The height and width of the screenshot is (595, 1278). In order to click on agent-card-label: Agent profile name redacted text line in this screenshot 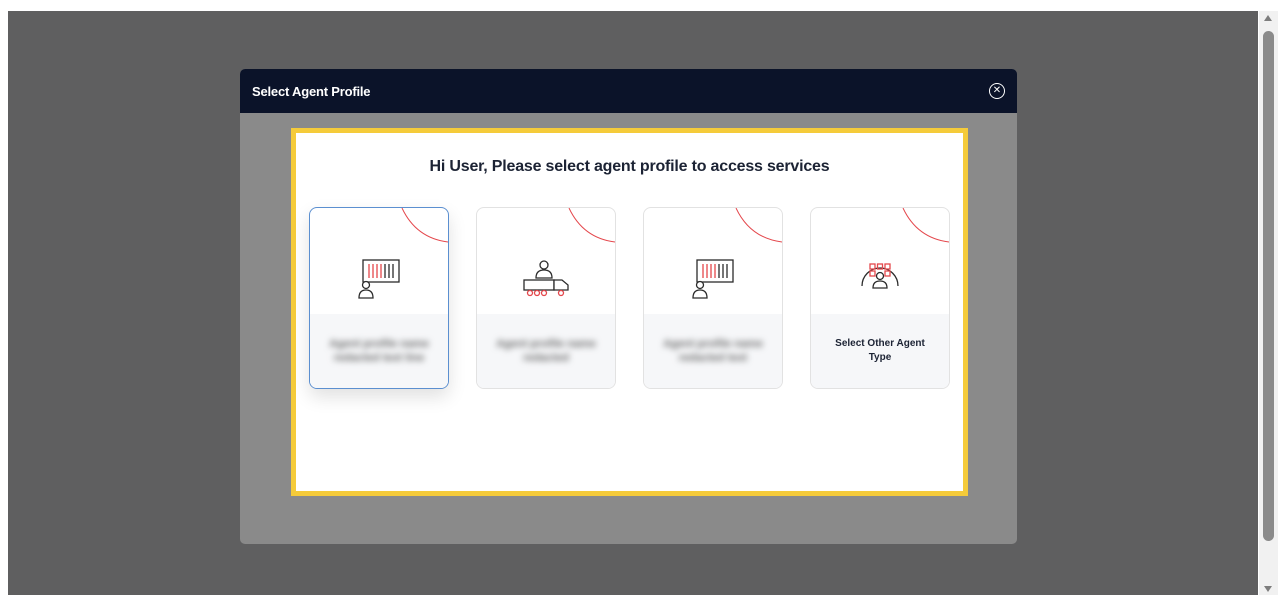, I will do `click(379, 351)`.